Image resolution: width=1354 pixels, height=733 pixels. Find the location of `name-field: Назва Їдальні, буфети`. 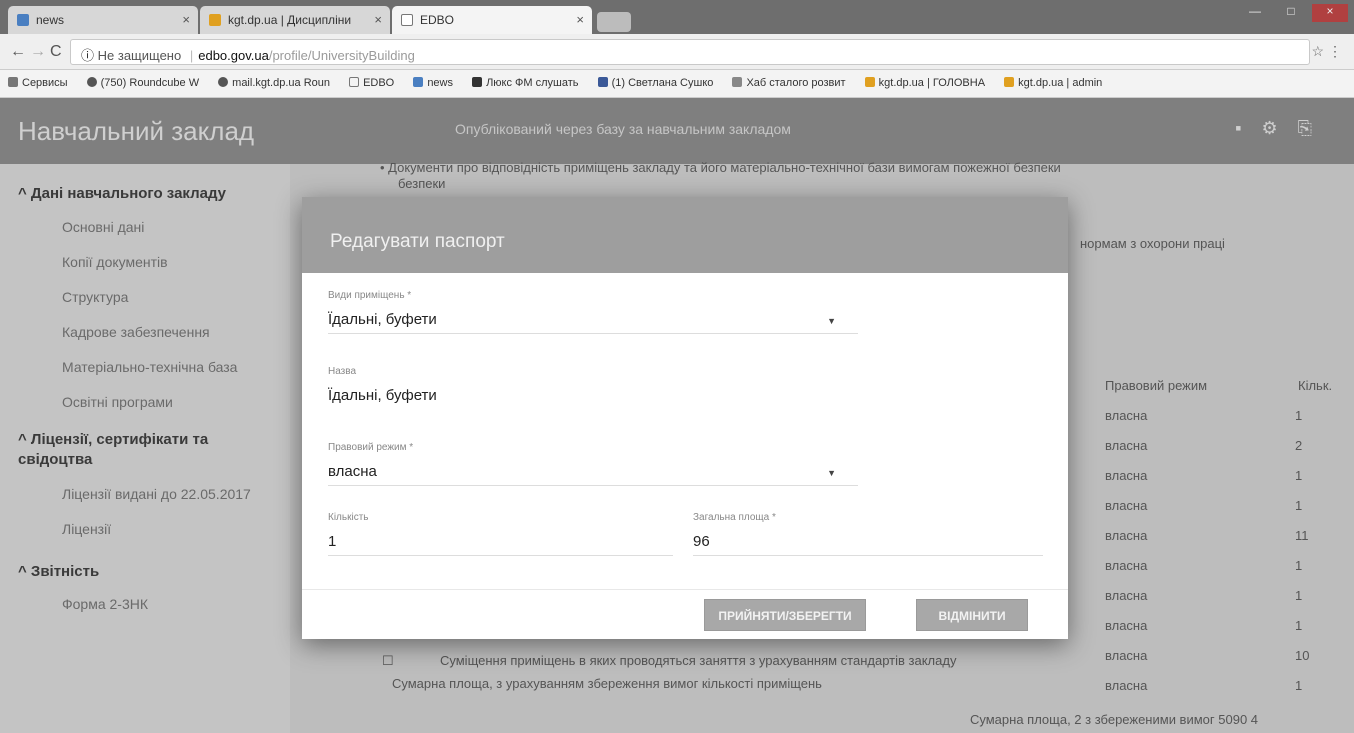

name-field: Назва Їдальні, буфети is located at coordinates (593, 388).